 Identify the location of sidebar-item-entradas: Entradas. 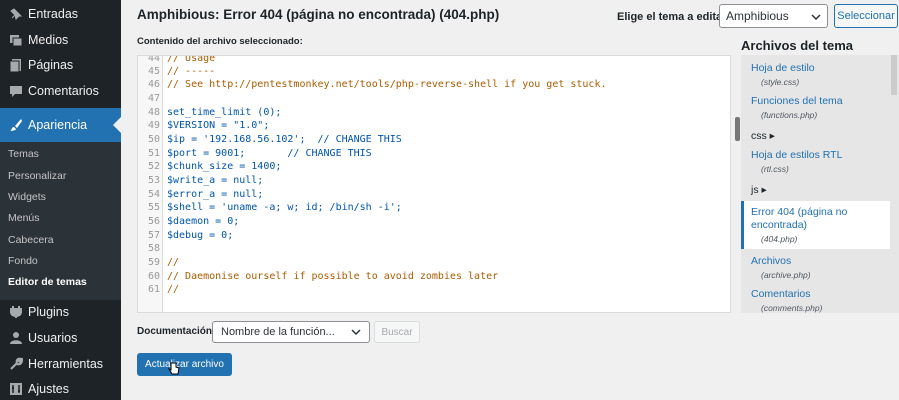
(60, 14).